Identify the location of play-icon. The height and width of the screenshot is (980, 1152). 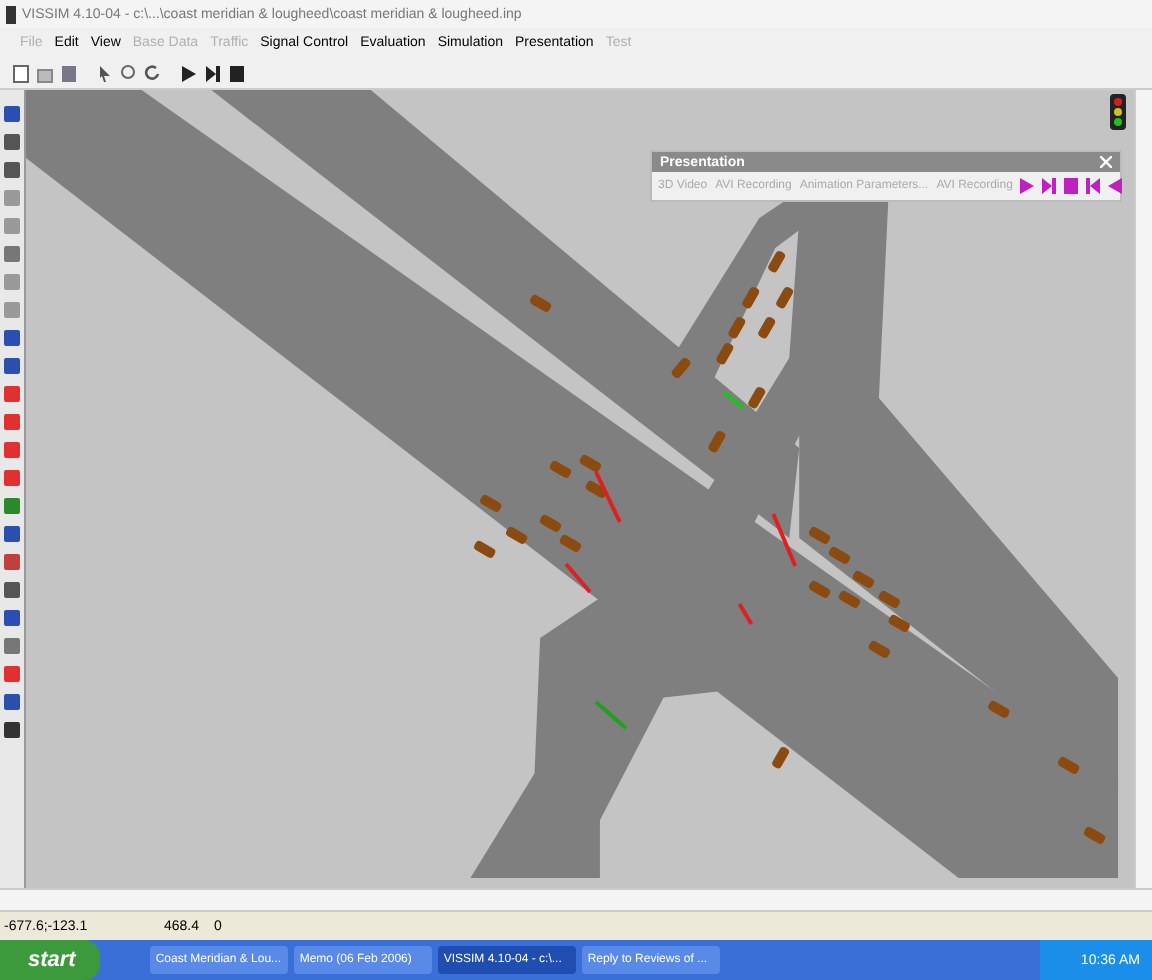
(188, 73).